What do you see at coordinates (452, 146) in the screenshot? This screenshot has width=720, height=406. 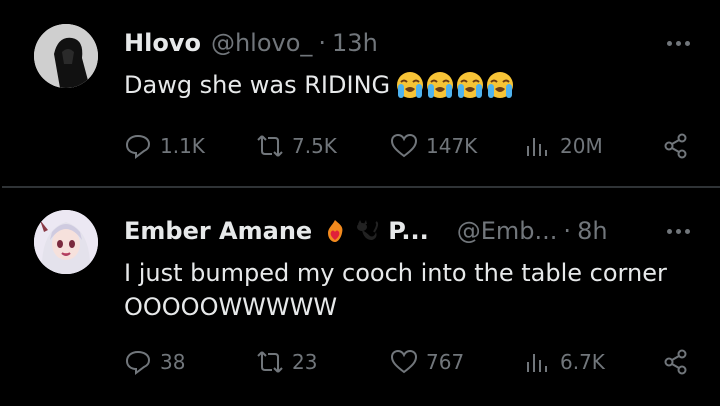 I see `like-count: 147K` at bounding box center [452, 146].